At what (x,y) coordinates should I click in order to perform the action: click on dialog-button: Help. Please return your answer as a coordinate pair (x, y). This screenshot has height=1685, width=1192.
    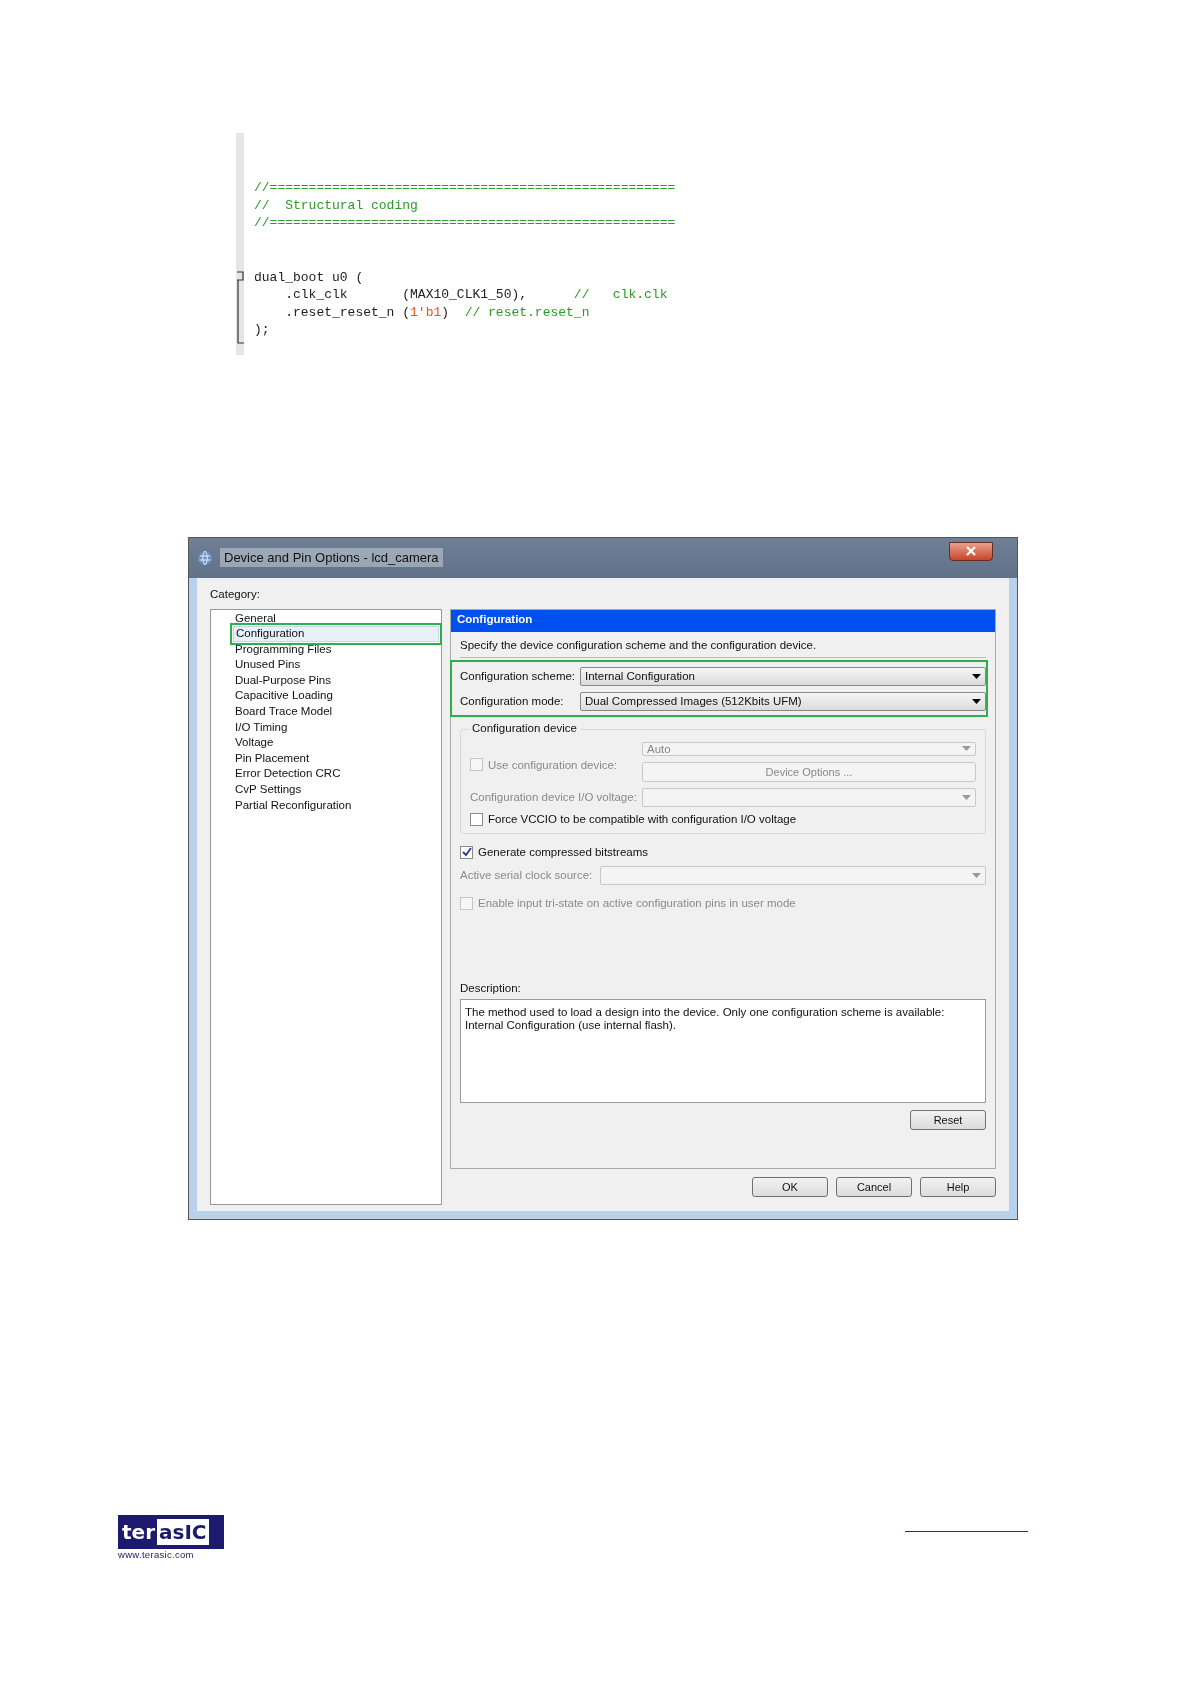
    Looking at the image, I should click on (958, 1186).